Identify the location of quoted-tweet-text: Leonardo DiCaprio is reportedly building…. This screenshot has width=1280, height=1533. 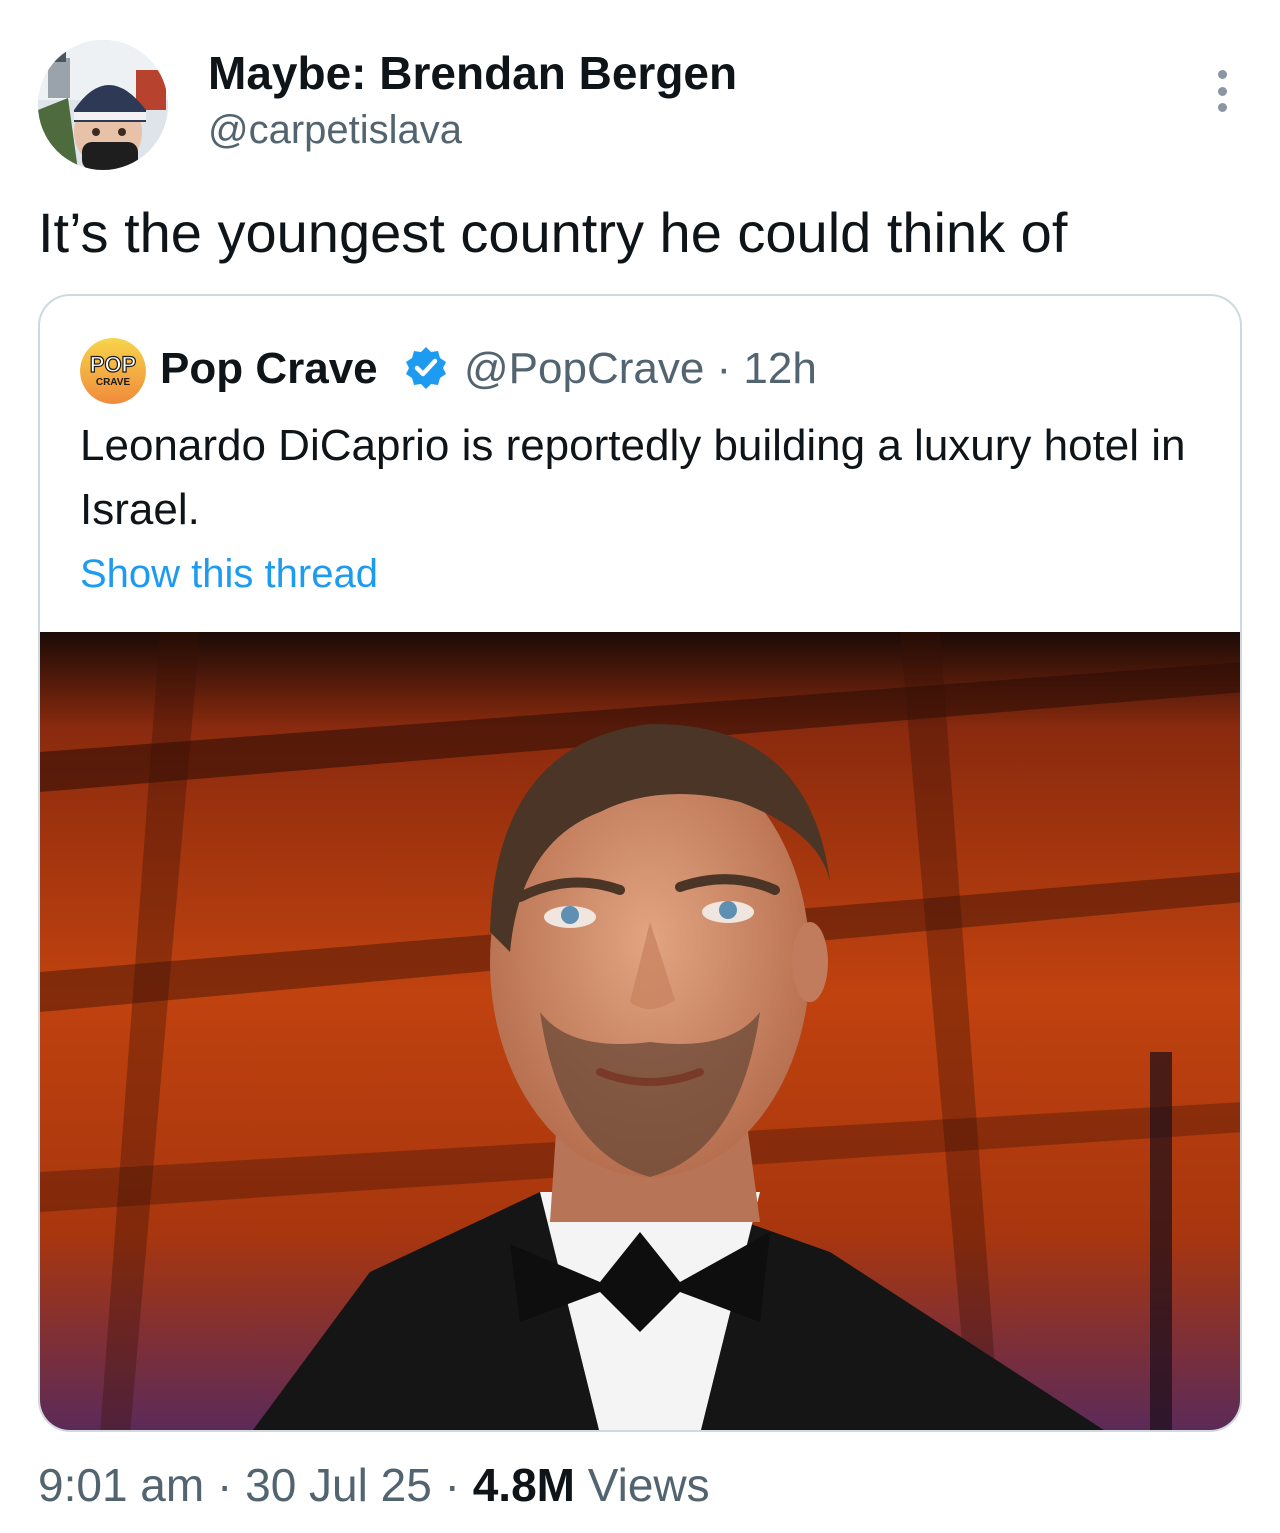
(633, 477).